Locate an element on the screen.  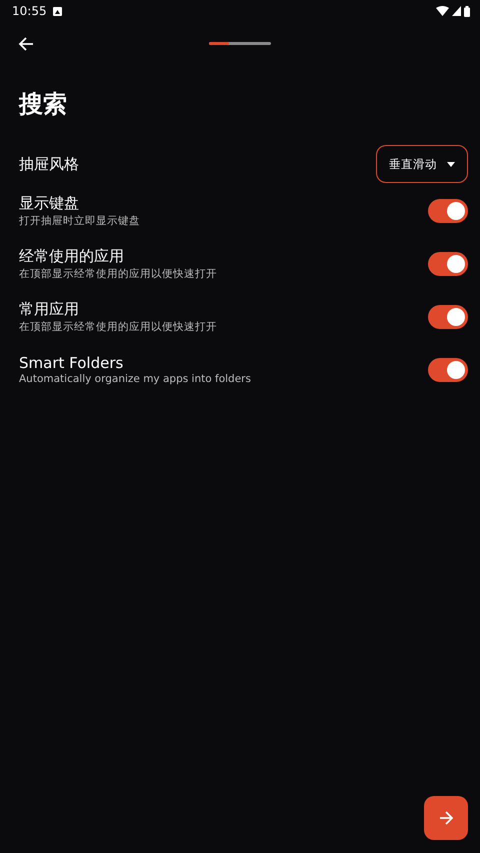
dropdown: 垂直滑动 is located at coordinates (422, 164).